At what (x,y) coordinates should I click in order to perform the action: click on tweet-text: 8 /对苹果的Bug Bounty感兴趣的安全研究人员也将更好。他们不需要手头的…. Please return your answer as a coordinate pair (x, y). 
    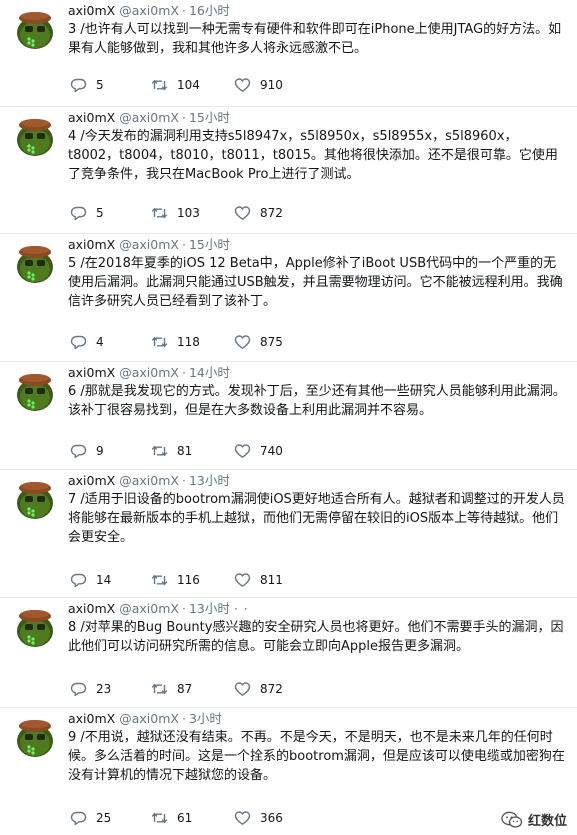
    Looking at the image, I should click on (316, 637).